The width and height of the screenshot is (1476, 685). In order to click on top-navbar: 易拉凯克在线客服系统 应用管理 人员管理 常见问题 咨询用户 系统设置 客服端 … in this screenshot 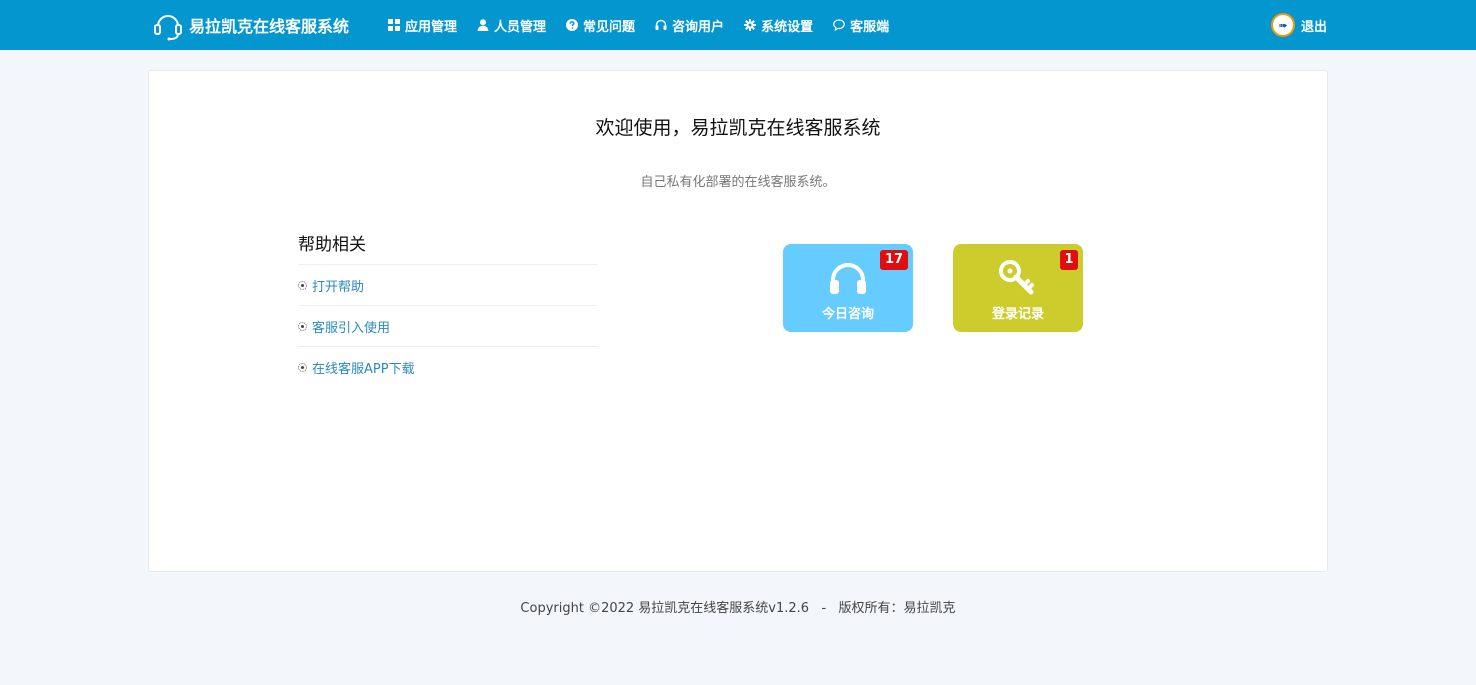, I will do `click(738, 25)`.